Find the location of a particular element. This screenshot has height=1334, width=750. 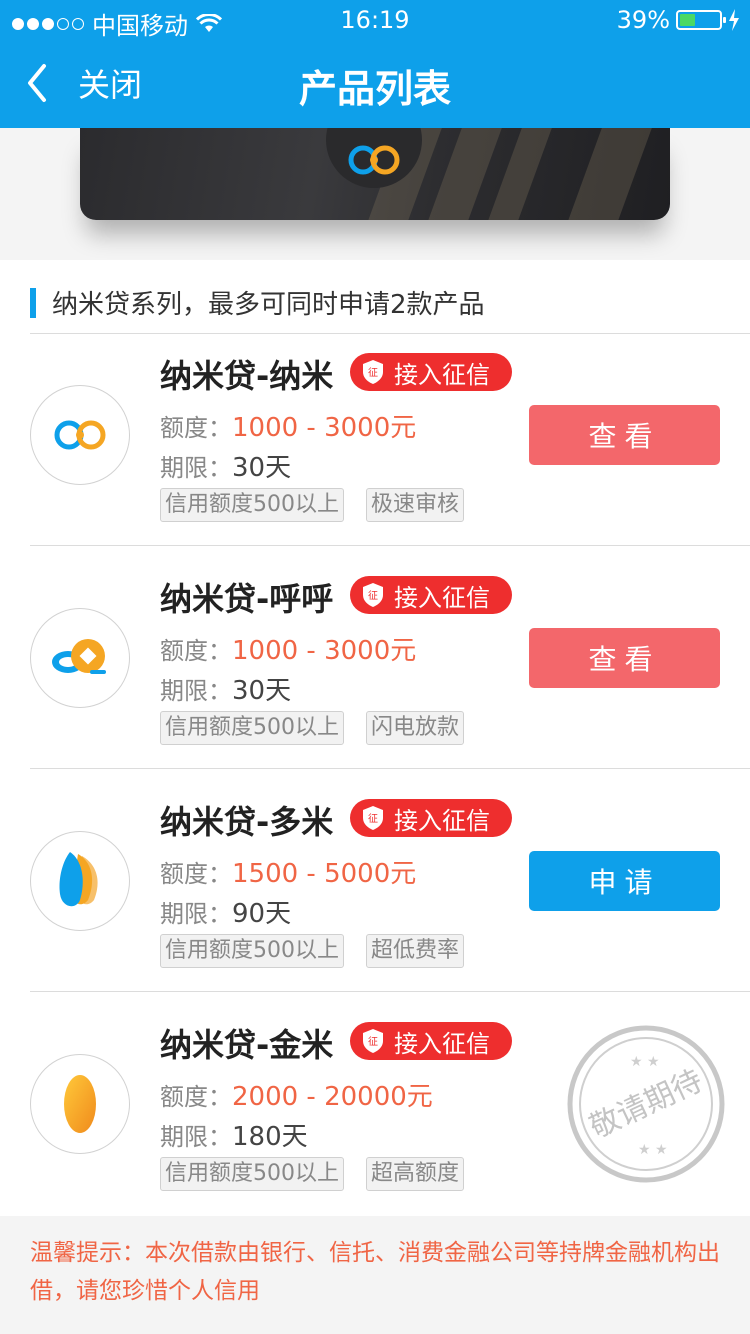

reminder-text: 温馨提示：本次借款由银行、信托、消费金融公司等持牌金融机构出借，请您珍惜个人信用 is located at coordinates (375, 1275).